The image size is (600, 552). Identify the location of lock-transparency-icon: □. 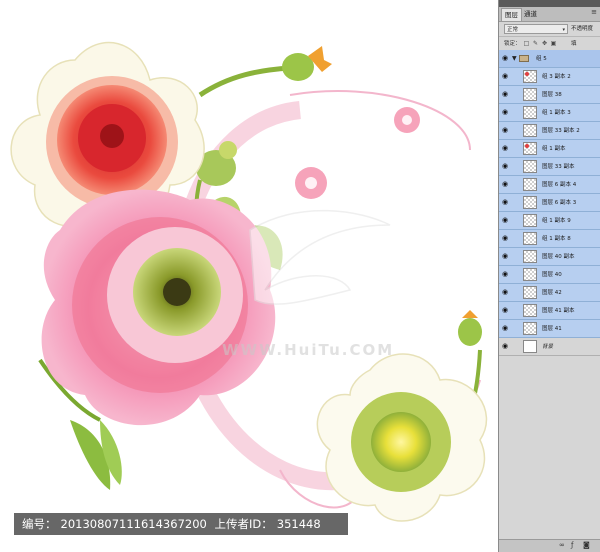
(526, 43).